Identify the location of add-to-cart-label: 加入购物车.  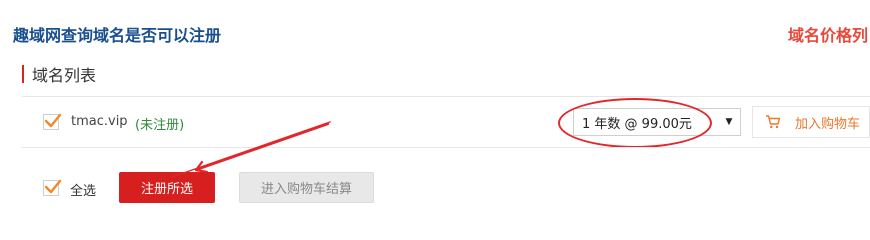
(828, 124).